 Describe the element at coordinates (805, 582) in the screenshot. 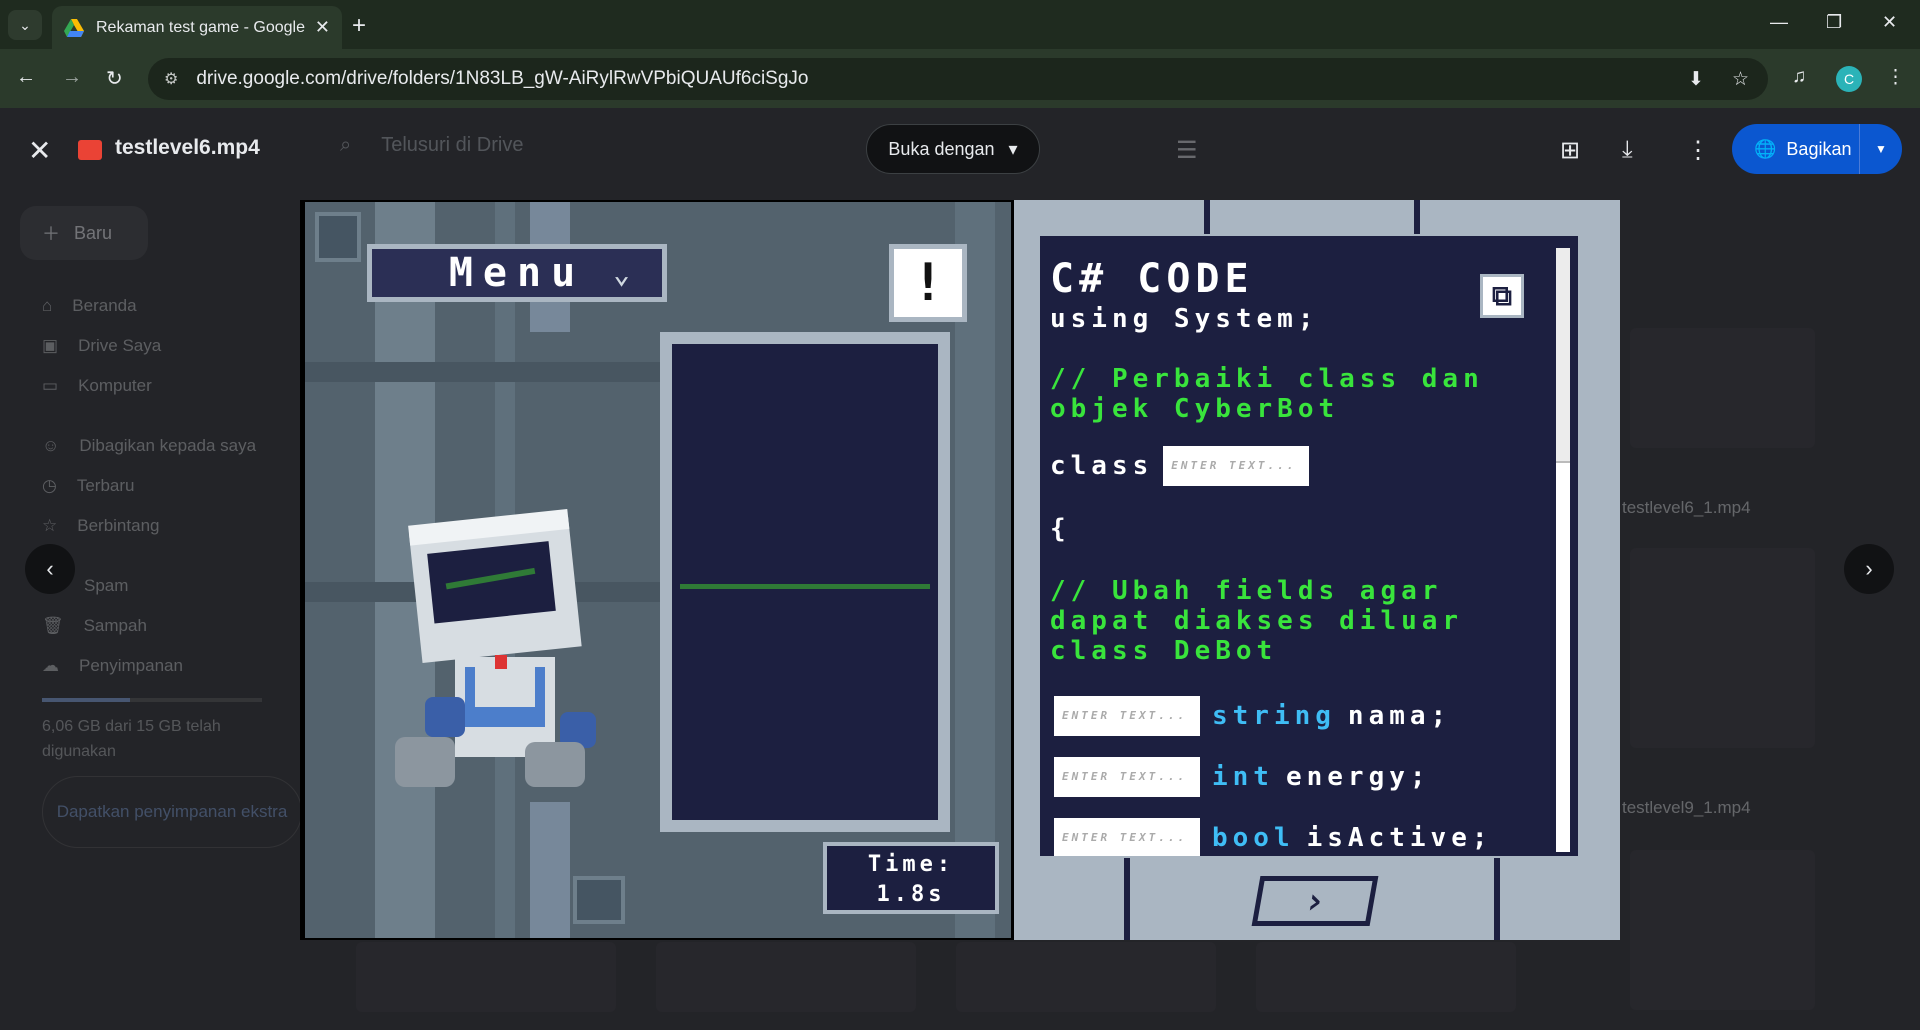

I see `screen-inner` at that location.